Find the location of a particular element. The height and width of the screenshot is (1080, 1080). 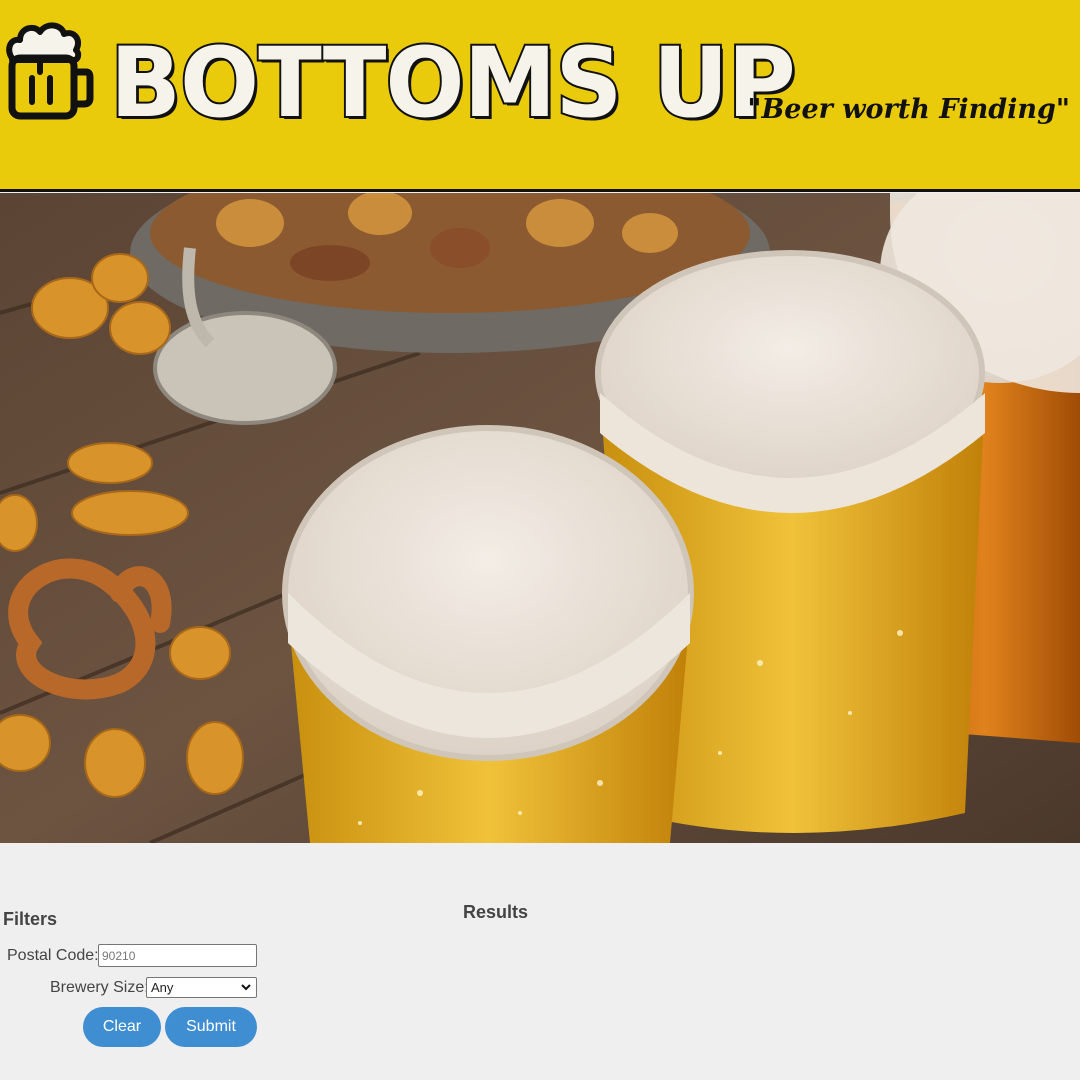

beer-mug-icon is located at coordinates (50, 71).